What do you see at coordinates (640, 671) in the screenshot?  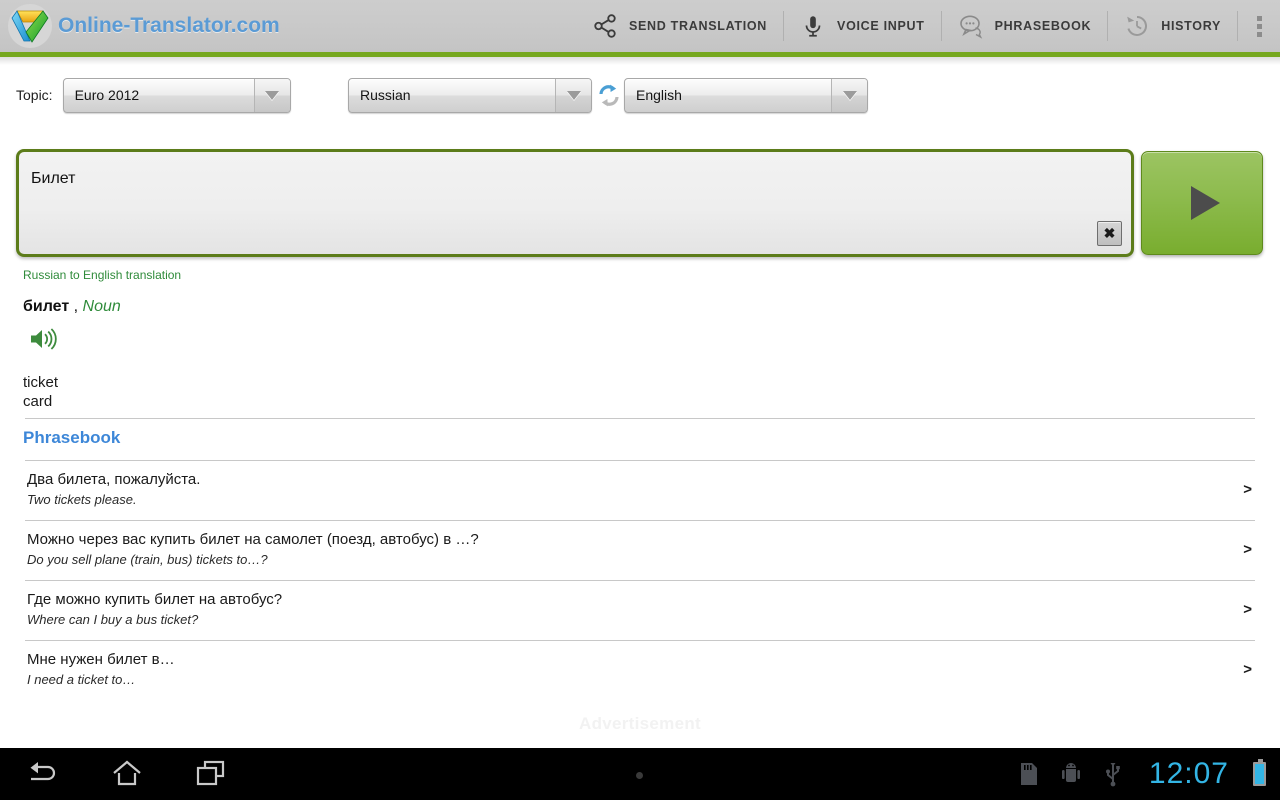 I see `list-item: Мне нужен билет в… I need a ticket to… >` at bounding box center [640, 671].